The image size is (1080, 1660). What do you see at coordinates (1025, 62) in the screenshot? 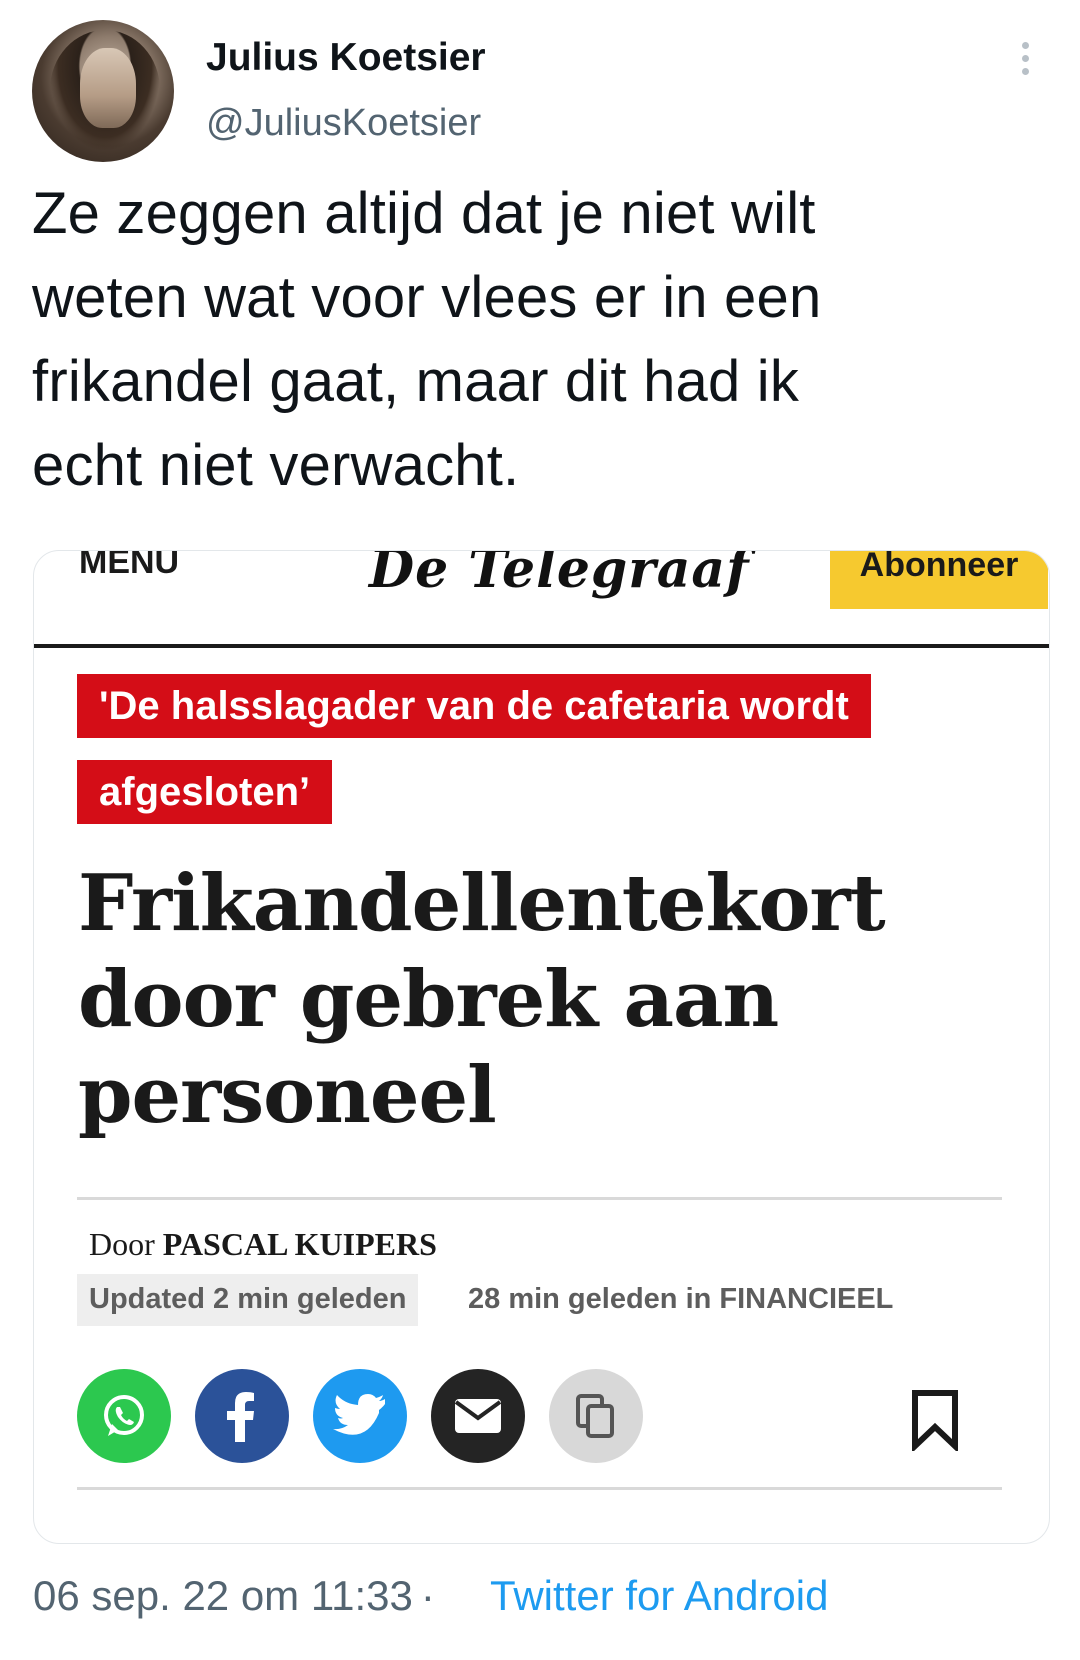
I see `more-options-icon` at bounding box center [1025, 62].